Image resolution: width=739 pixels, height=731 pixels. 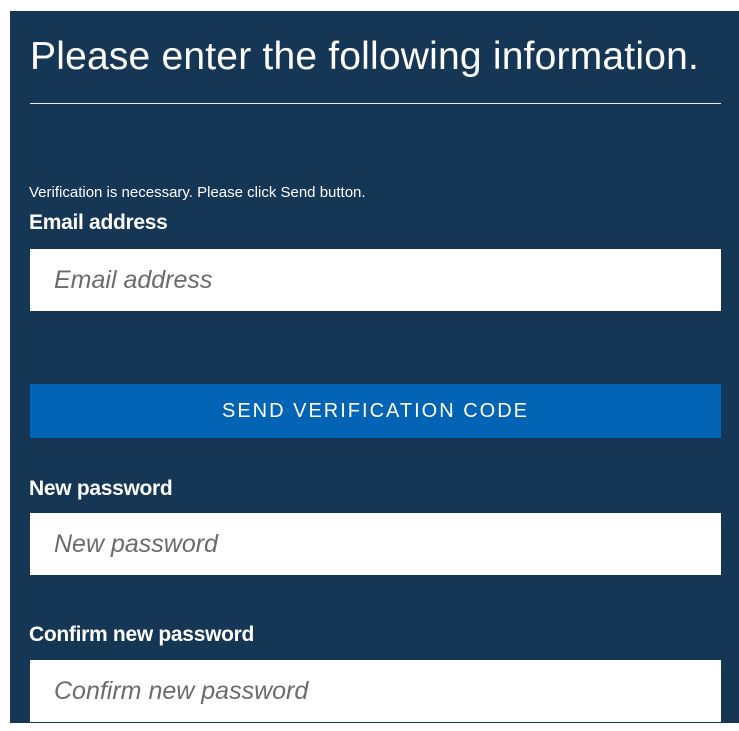 What do you see at coordinates (375, 544) in the screenshot?
I see `new-password-field` at bounding box center [375, 544].